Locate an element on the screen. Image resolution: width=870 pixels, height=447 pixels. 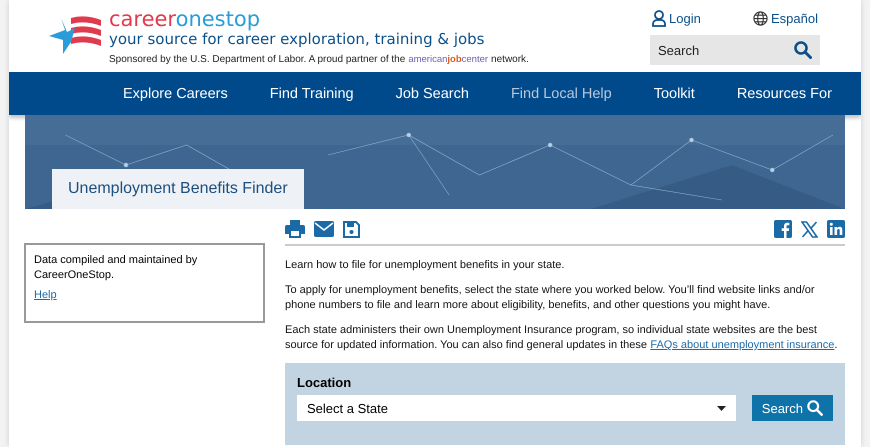
nav-link: Job Search is located at coordinates (432, 94).